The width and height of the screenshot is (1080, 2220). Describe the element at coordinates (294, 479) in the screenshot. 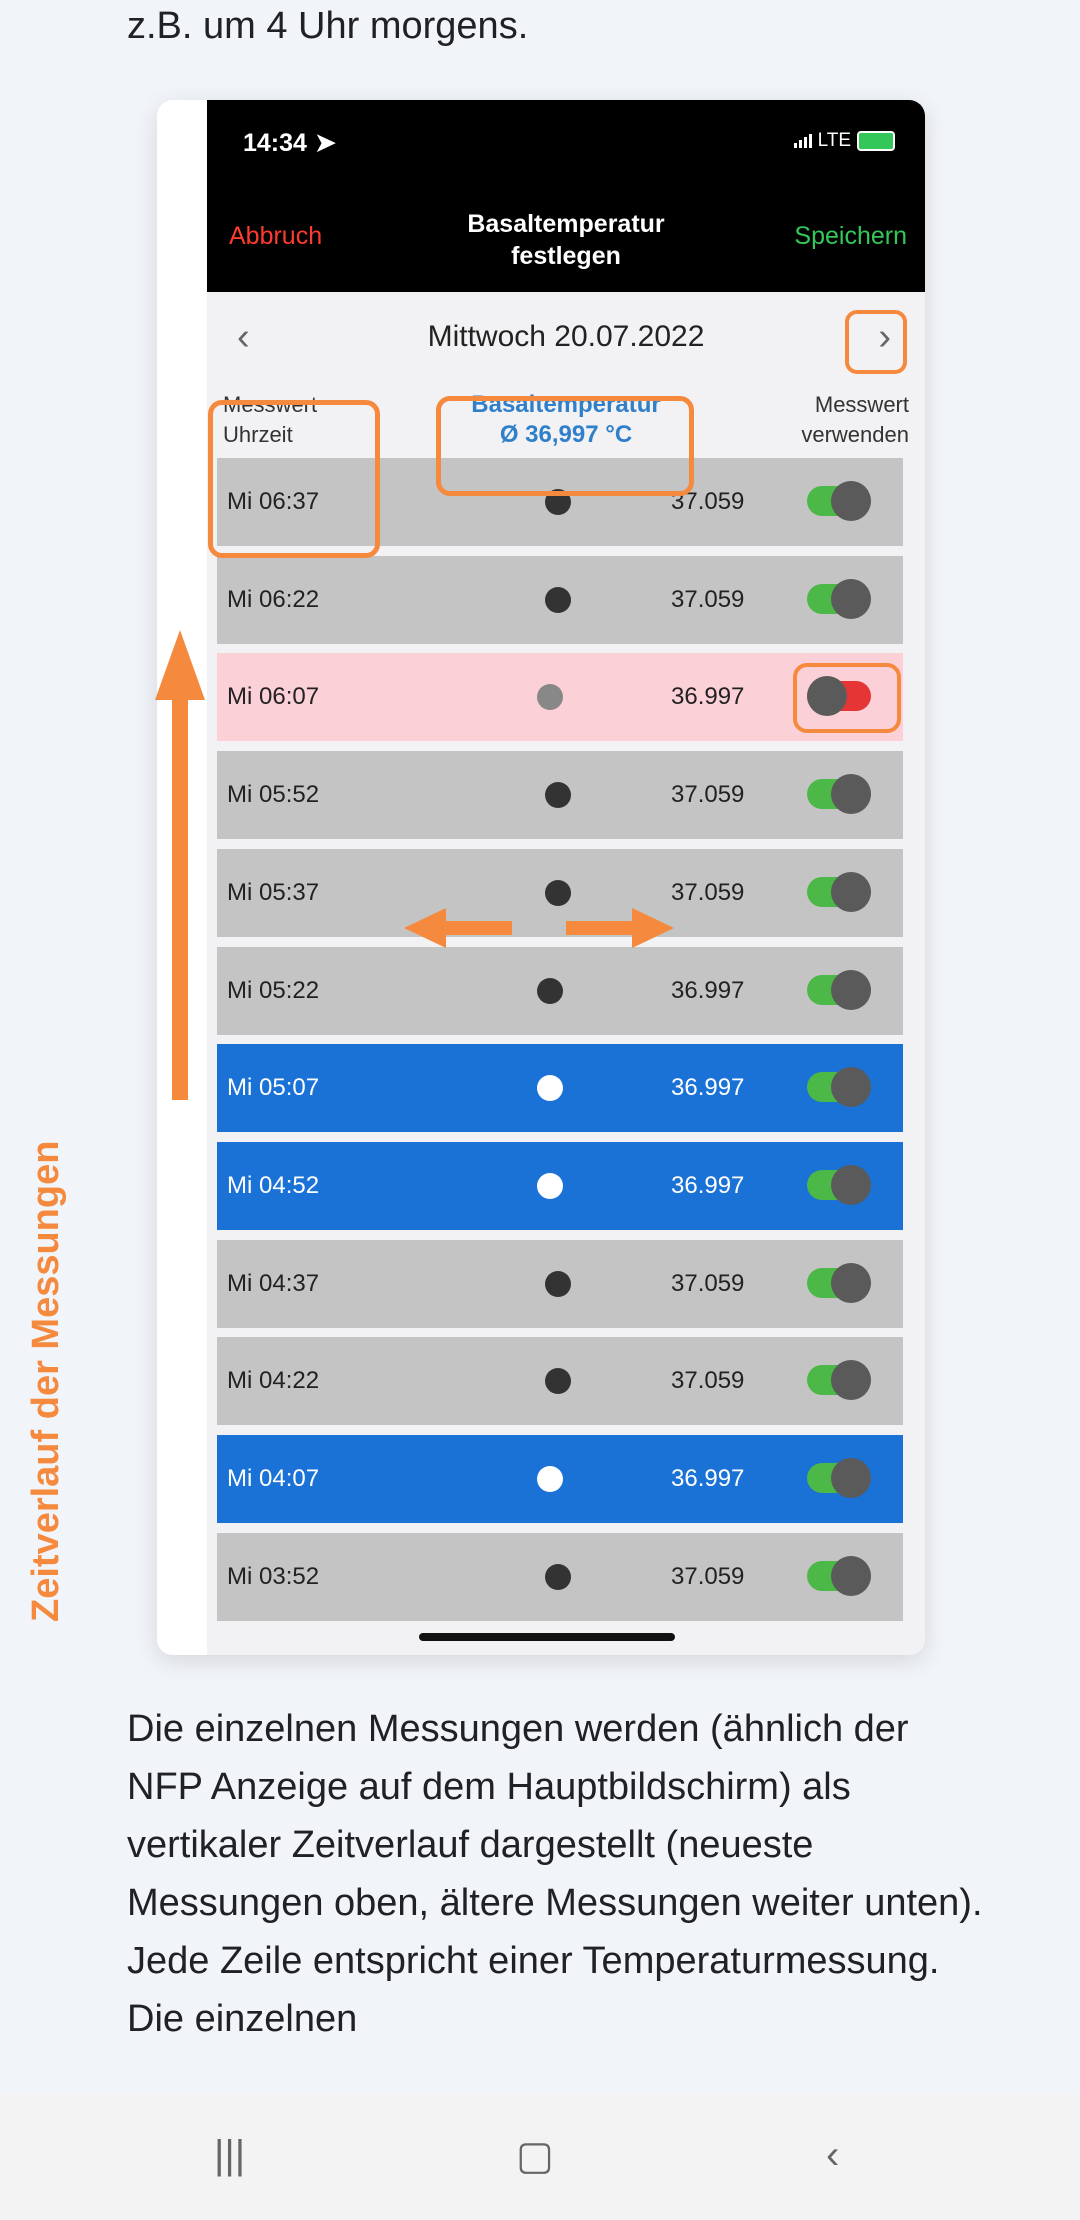

I see `time-column-highlight` at that location.